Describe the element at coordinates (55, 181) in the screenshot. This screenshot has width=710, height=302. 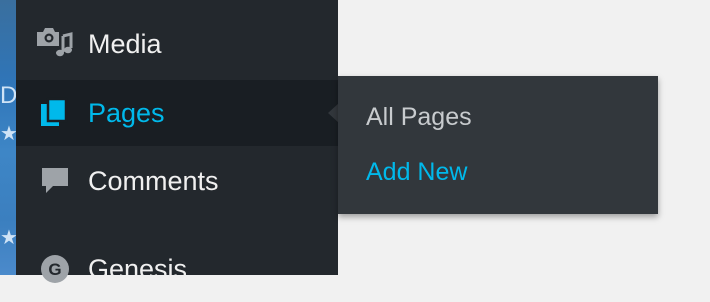
I see `comments-icon` at that location.